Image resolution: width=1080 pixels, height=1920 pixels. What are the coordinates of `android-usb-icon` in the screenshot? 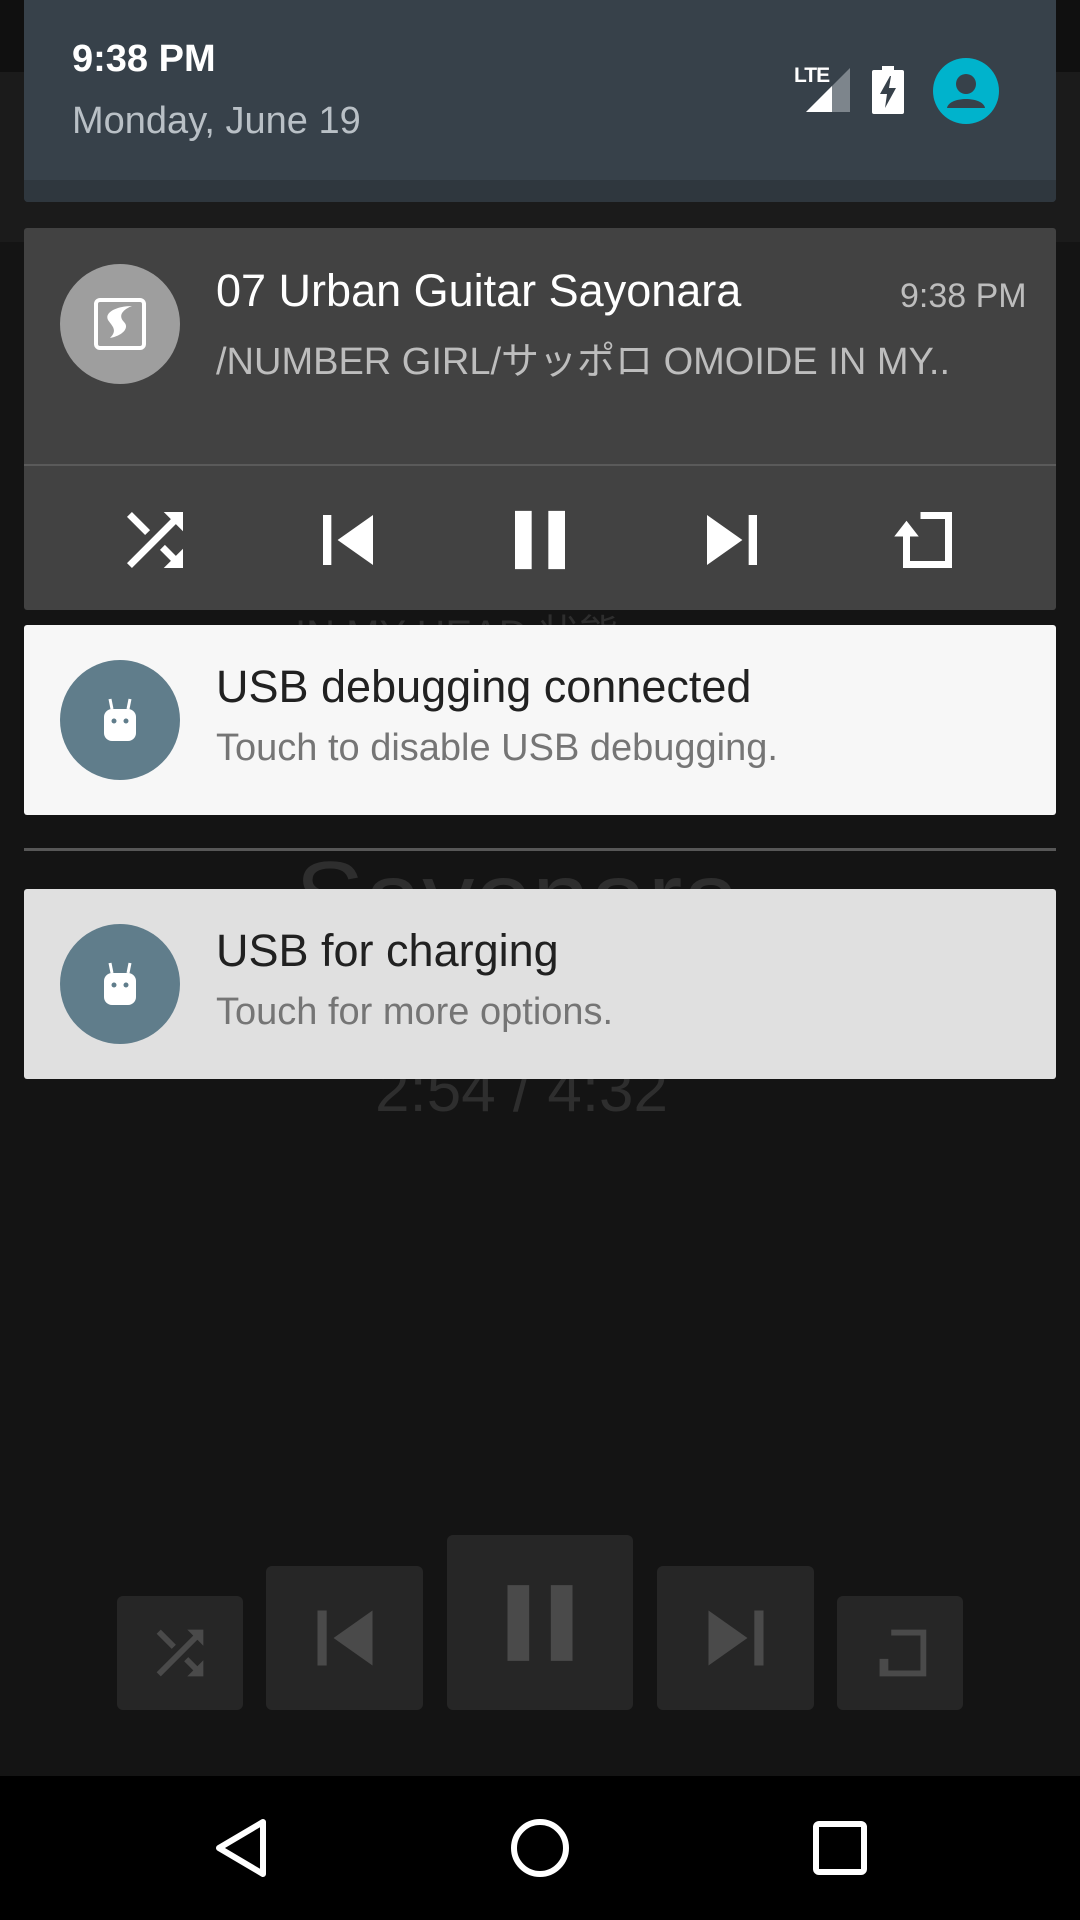 It's located at (120, 983).